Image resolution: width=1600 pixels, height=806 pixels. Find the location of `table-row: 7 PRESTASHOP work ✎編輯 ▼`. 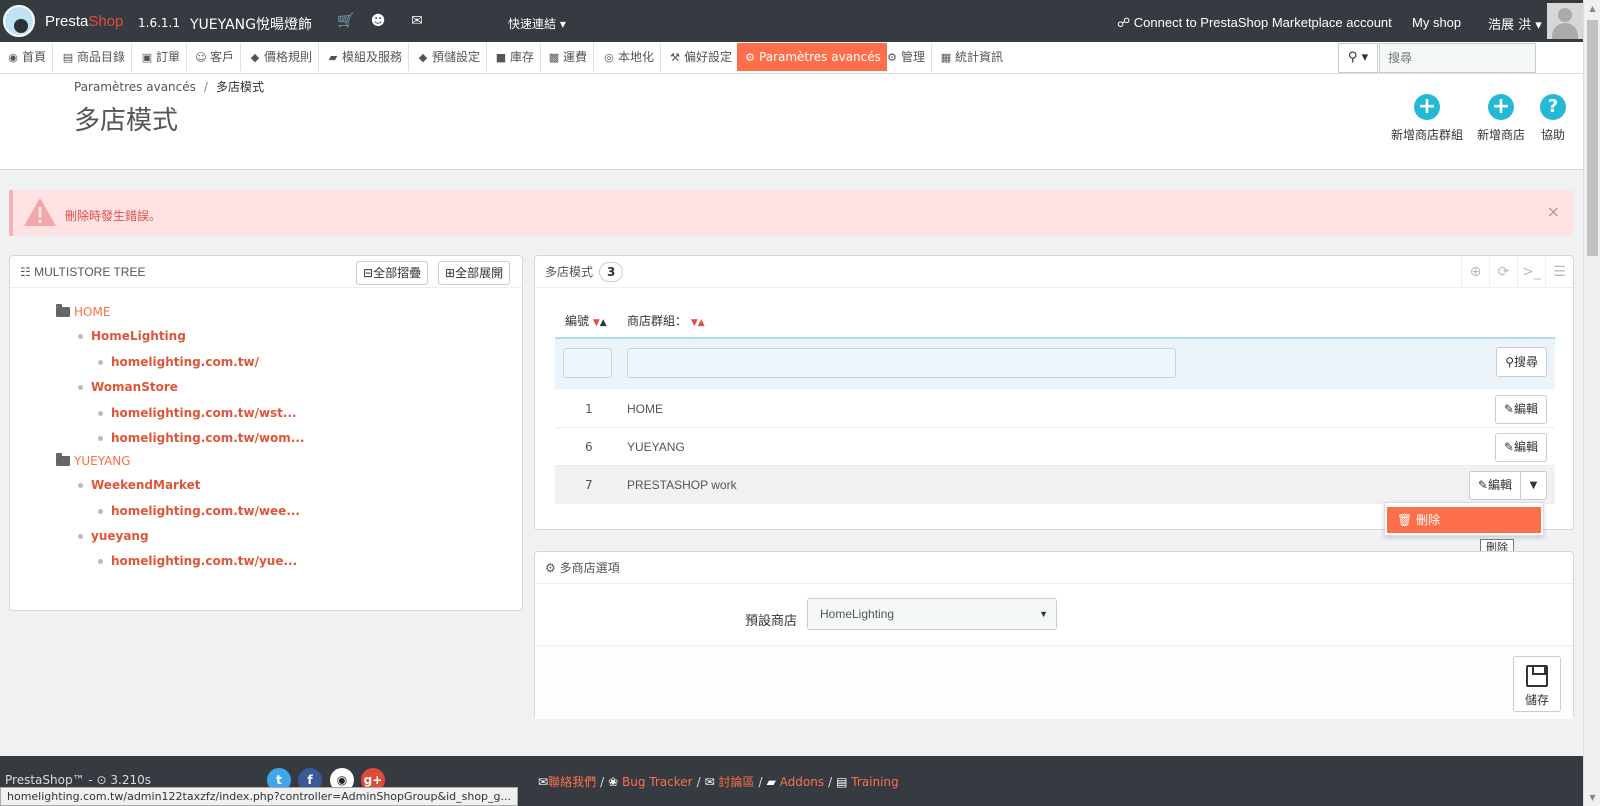

table-row: 7 PRESTASHOP work ✎編輯 ▼ is located at coordinates (1055, 485).